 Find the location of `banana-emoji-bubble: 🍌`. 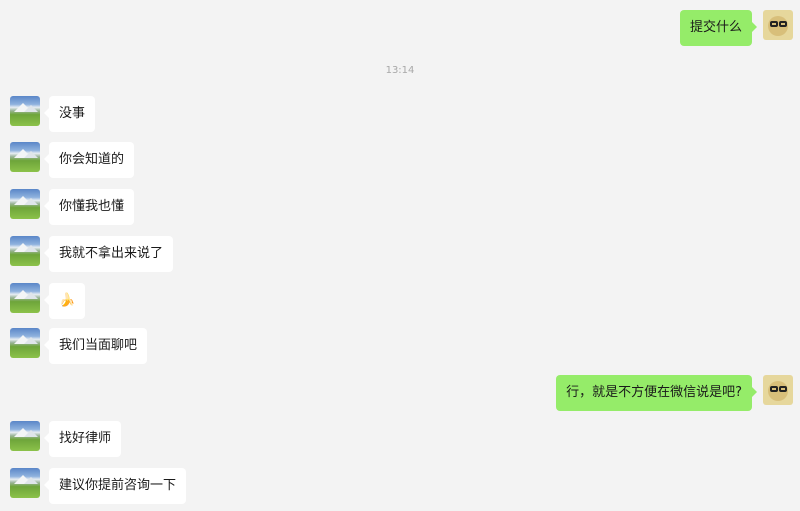

banana-emoji-bubble: 🍌 is located at coordinates (64, 301).